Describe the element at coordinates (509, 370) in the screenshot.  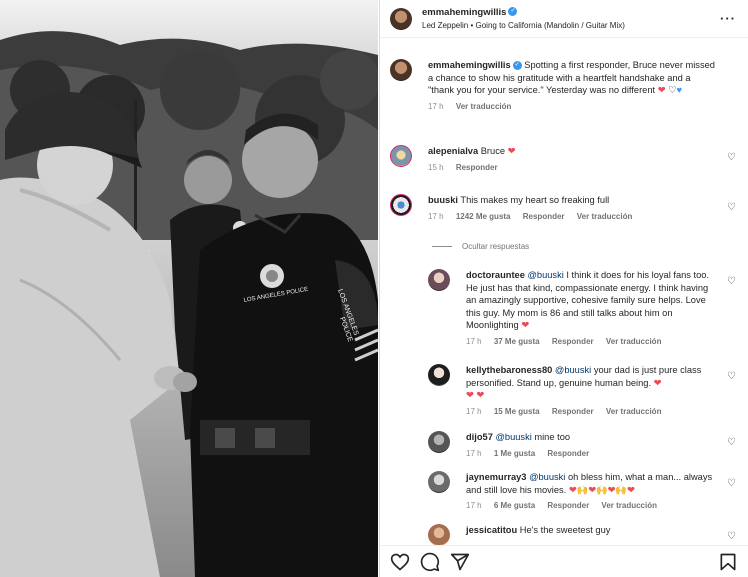
I see `replier-username: kellythebaroness80` at that location.